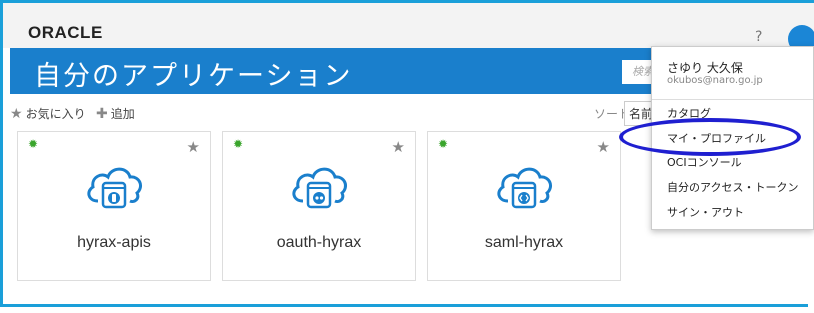 This screenshot has height=313, width=814. What do you see at coordinates (732, 187) in the screenshot?
I see `menu-item-access-tokens: 自分のアクセス・トークン` at bounding box center [732, 187].